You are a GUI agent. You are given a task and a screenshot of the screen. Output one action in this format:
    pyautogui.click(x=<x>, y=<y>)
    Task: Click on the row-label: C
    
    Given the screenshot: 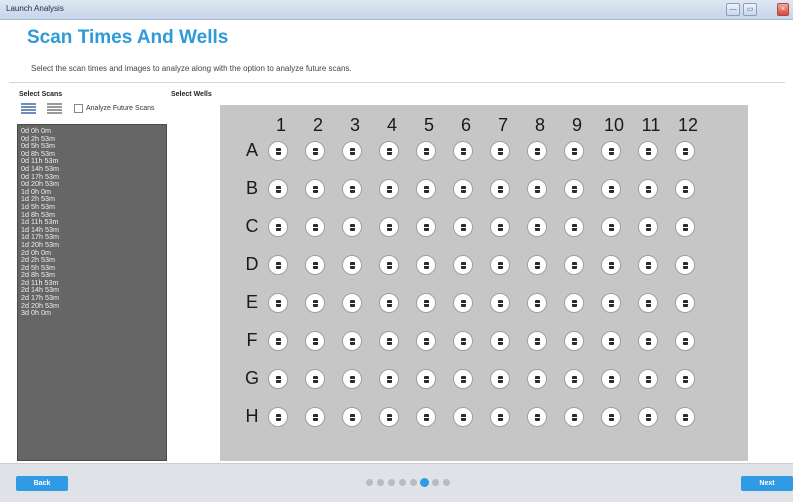 What is the action you would take?
    pyautogui.click(x=252, y=226)
    